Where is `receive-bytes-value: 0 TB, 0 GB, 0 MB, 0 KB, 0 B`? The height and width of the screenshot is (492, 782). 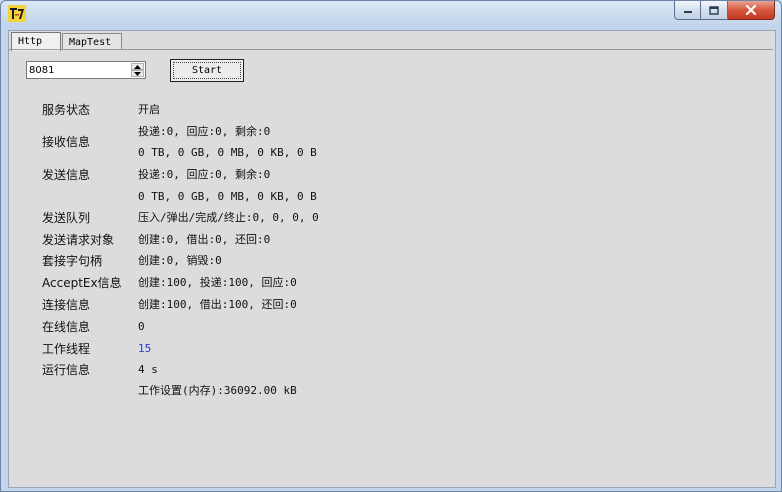
receive-bytes-value: 0 TB, 0 GB, 0 MB, 0 KB, 0 B is located at coordinates (227, 152).